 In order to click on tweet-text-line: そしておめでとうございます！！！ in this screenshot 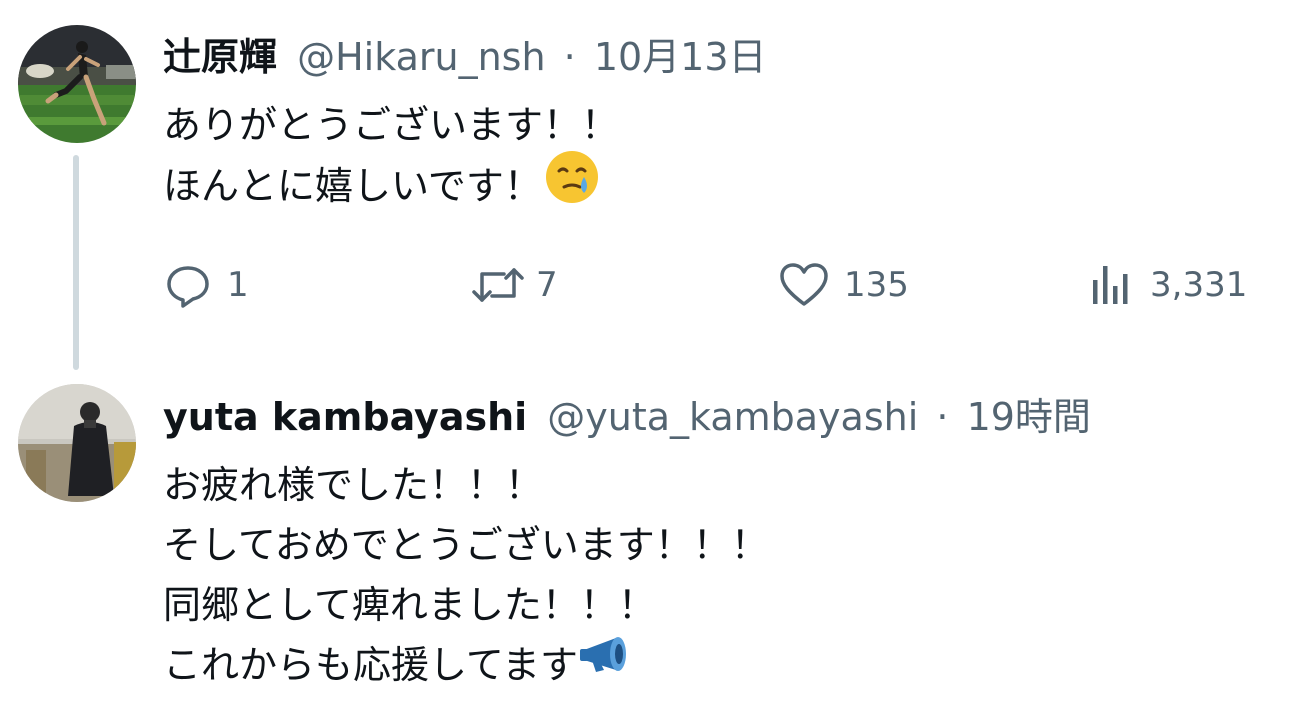, I will do `click(466, 545)`.